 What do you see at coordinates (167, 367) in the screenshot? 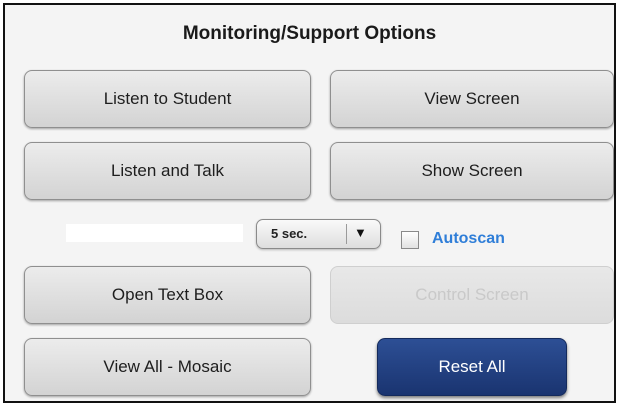
I see `view-all-mosaic-button: View All - Mosaic` at bounding box center [167, 367].